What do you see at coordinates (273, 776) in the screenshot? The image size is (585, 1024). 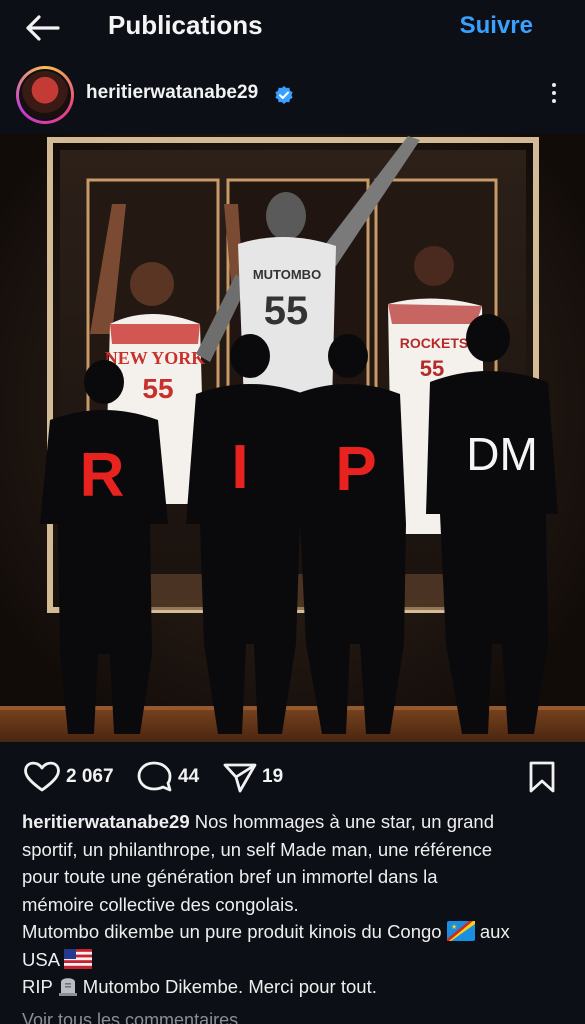 I see `share-count: 19` at bounding box center [273, 776].